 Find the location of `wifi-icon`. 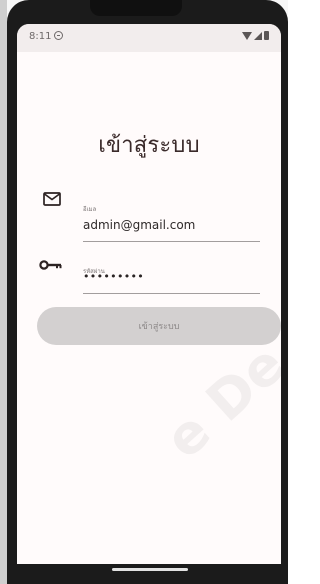

wifi-icon is located at coordinates (247, 36).